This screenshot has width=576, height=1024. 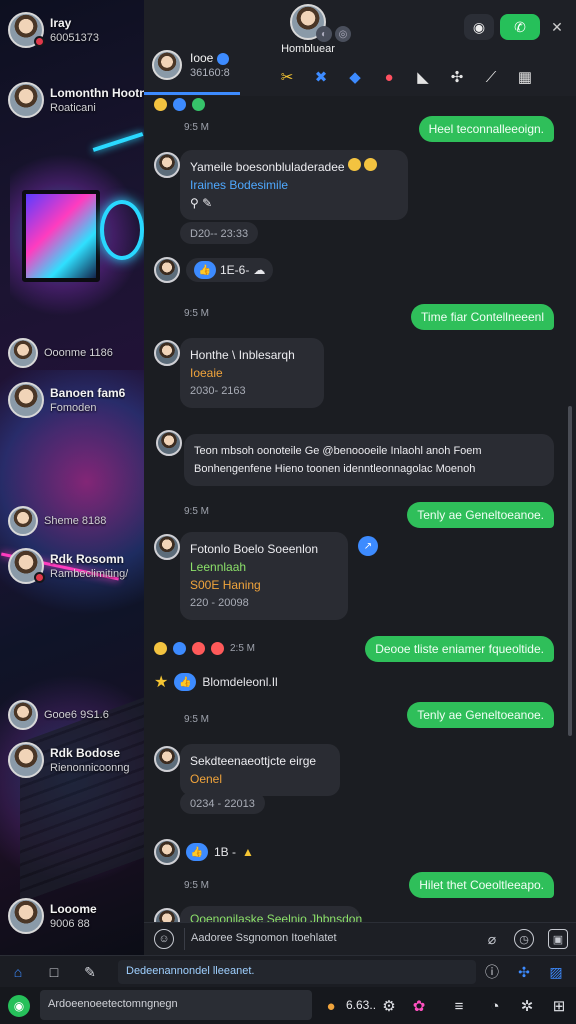 I want to click on message-composer: ☺ Aadoree Ssgnomon Itoehlatet ⌀ ◷ ▣, so click(x=360, y=938).